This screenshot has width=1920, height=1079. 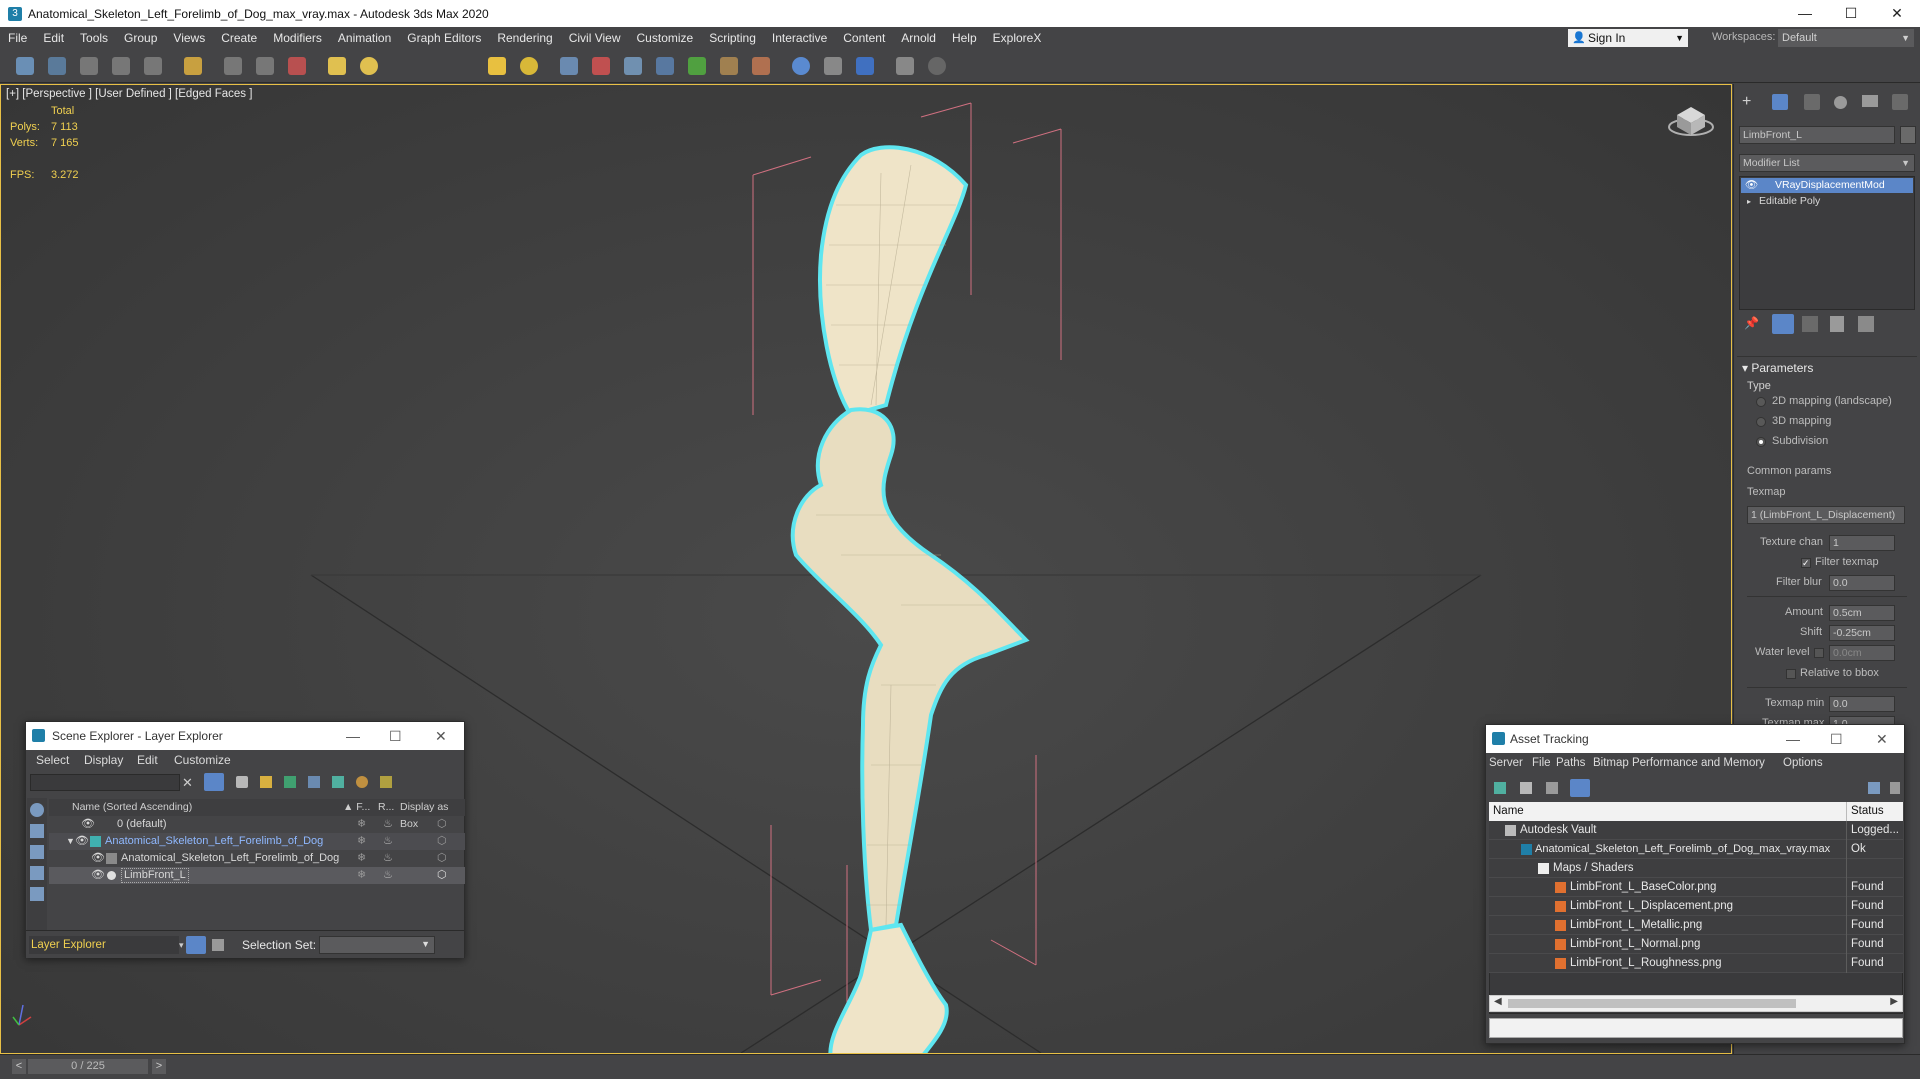 What do you see at coordinates (202, 760) in the screenshot?
I see `menu-customize: Customize` at bounding box center [202, 760].